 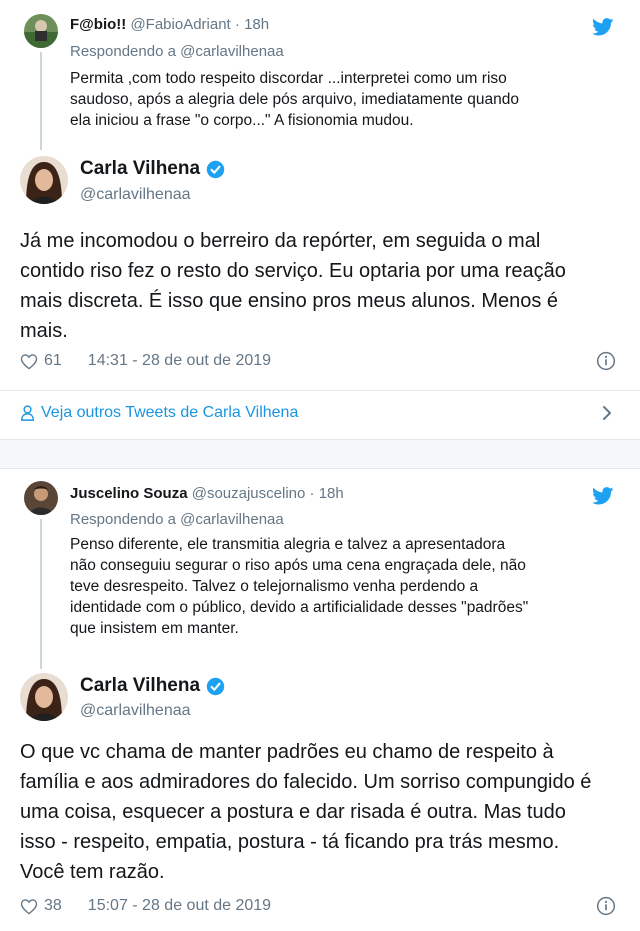 What do you see at coordinates (154, 628) in the screenshot?
I see `reply-text-line: que insistem em manter.` at bounding box center [154, 628].